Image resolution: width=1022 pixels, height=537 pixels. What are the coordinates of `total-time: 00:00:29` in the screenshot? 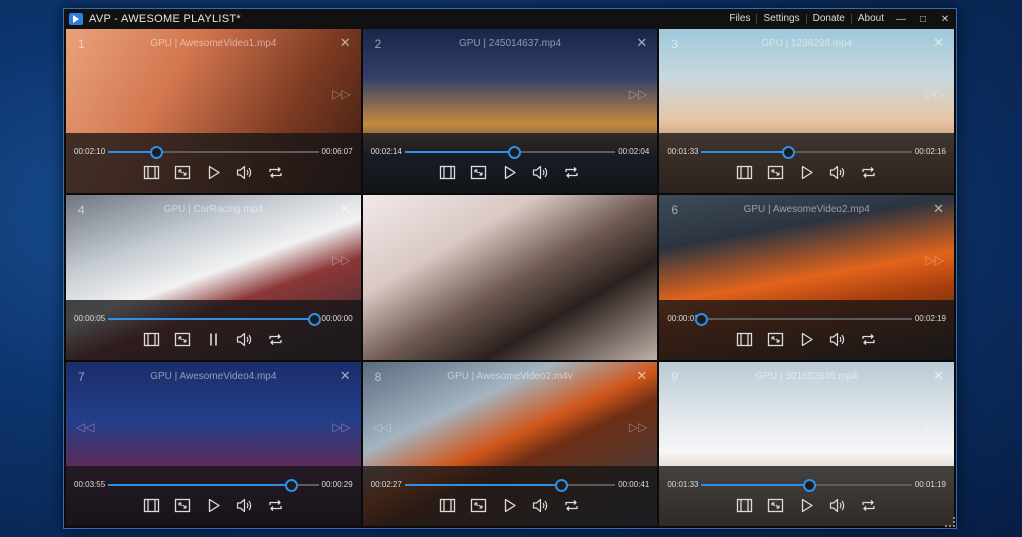 It's located at (337, 484).